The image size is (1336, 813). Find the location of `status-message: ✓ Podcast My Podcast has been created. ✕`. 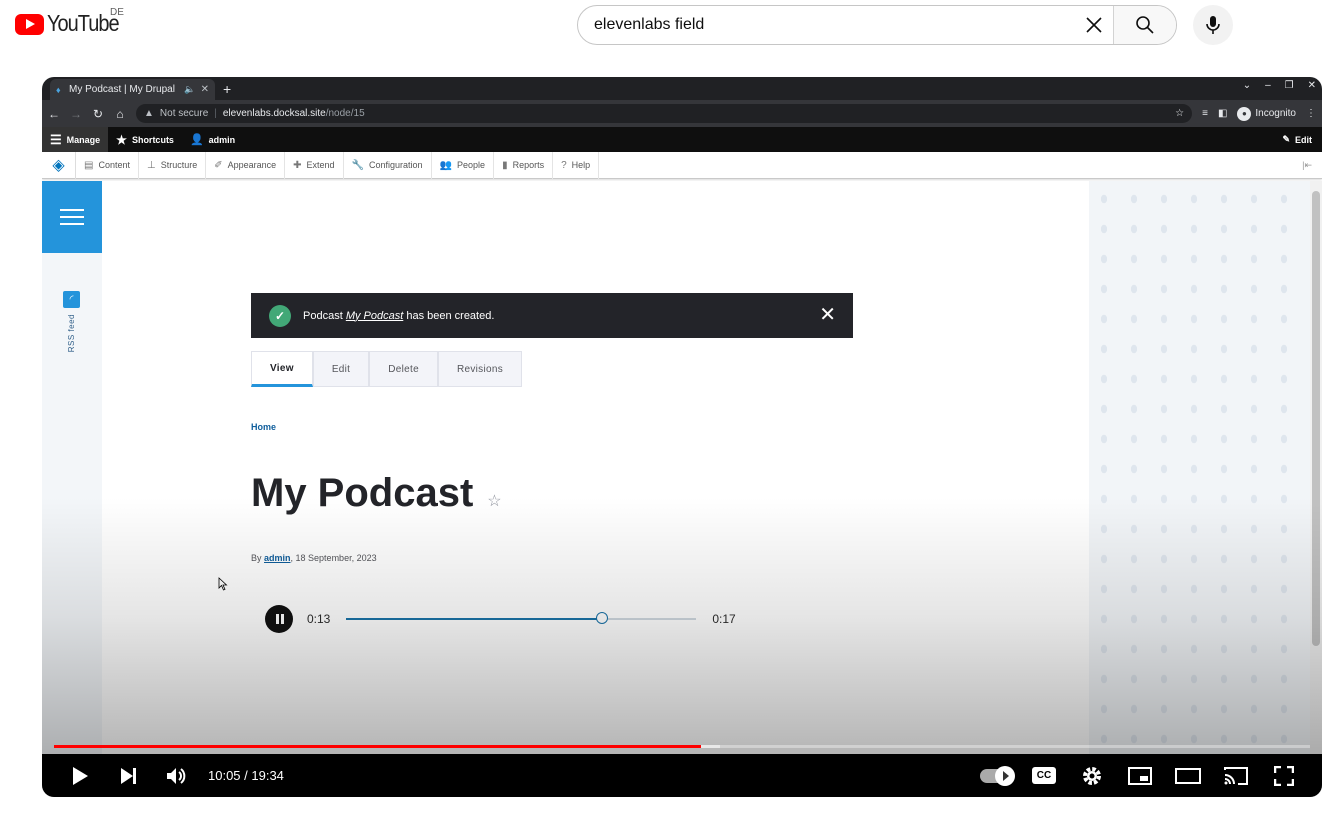

status-message: ✓ Podcast My Podcast has been created. ✕ is located at coordinates (552, 315).